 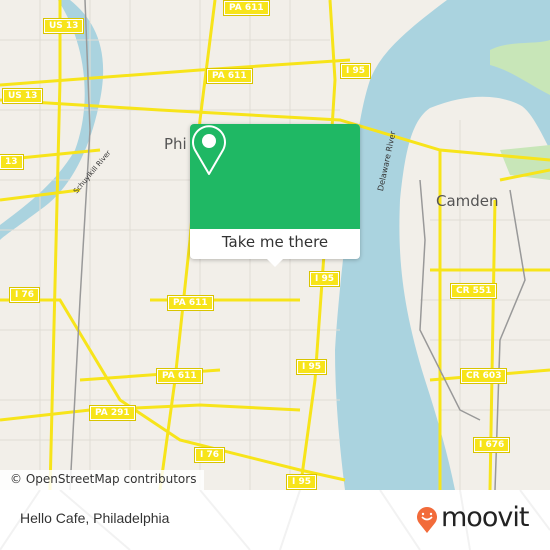 I want to click on destination-popup: Take me there, so click(x=275, y=195).